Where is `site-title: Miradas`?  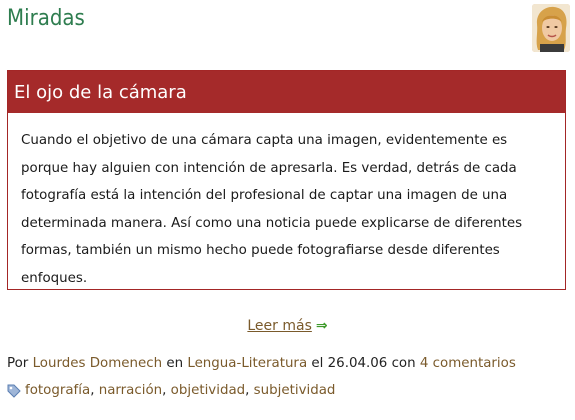 site-title: Miradas is located at coordinates (46, 18).